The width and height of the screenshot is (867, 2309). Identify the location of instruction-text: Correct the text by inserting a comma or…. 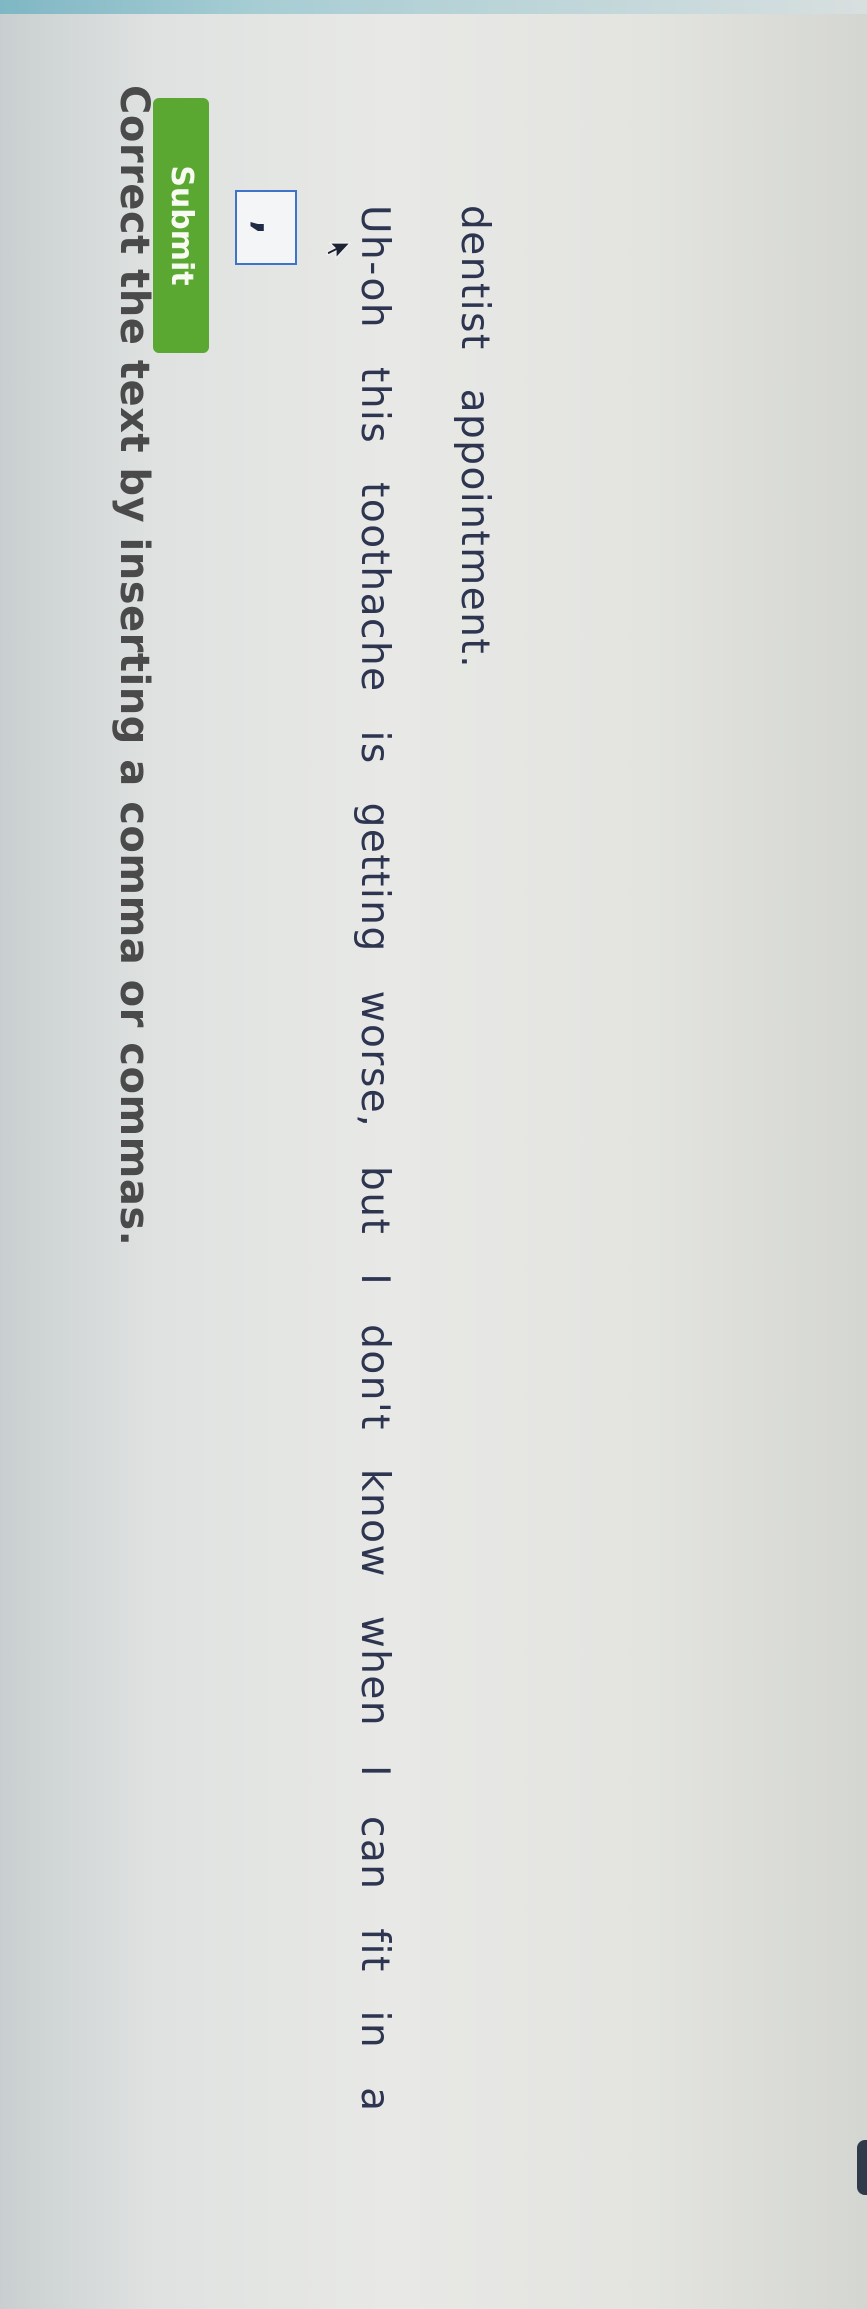
(134, 666).